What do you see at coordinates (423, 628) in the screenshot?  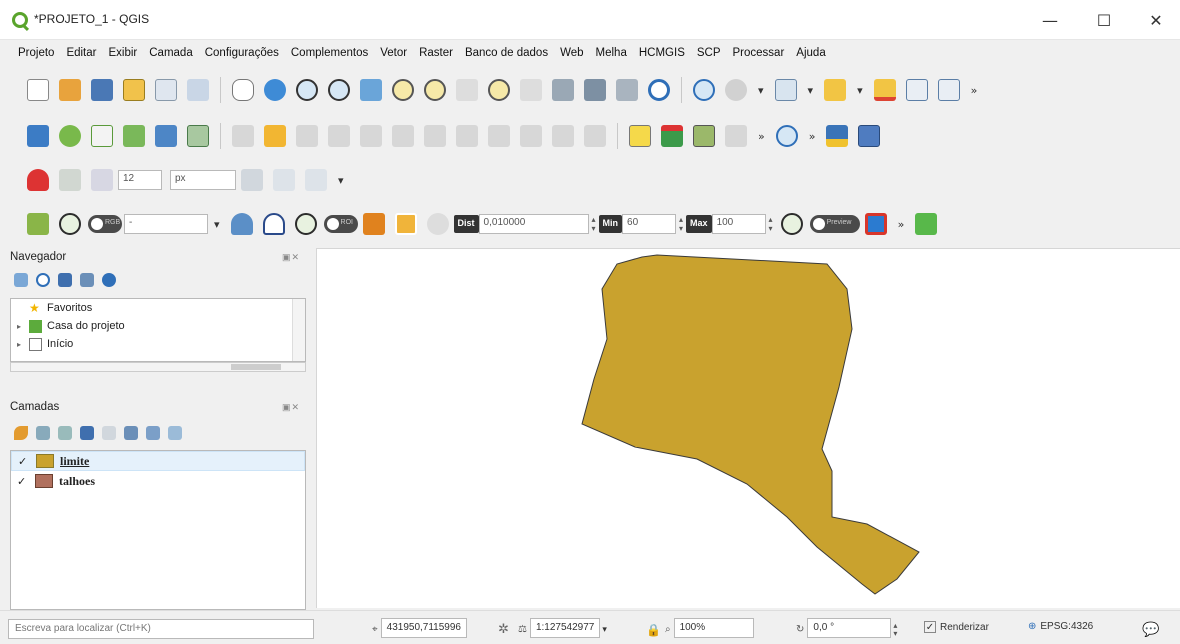 I see `coordinate-value: 431950,7115996` at bounding box center [423, 628].